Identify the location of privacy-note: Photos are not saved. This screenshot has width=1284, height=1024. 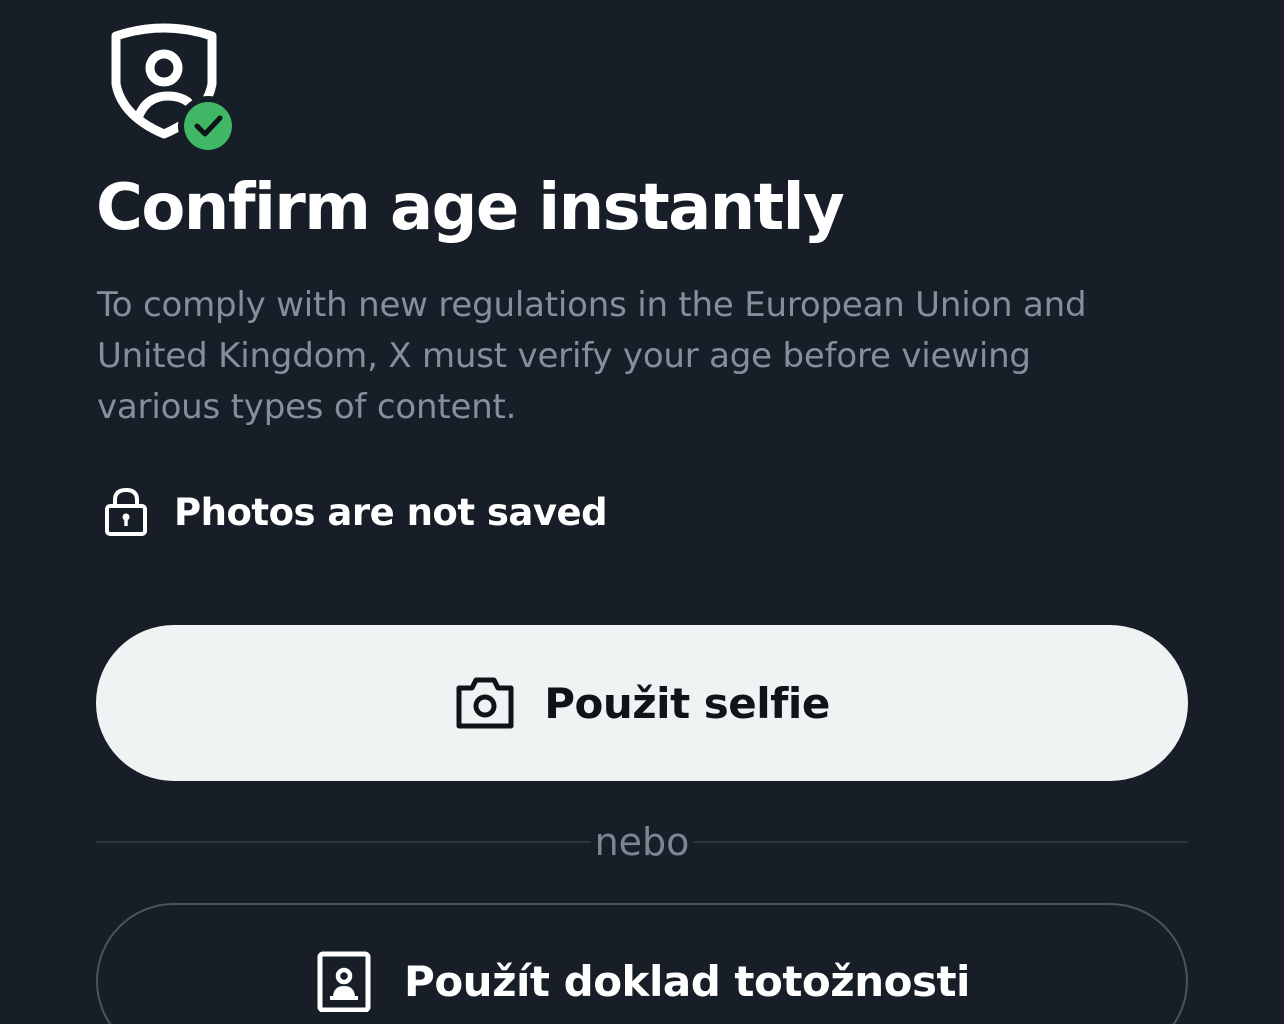
(354, 512).